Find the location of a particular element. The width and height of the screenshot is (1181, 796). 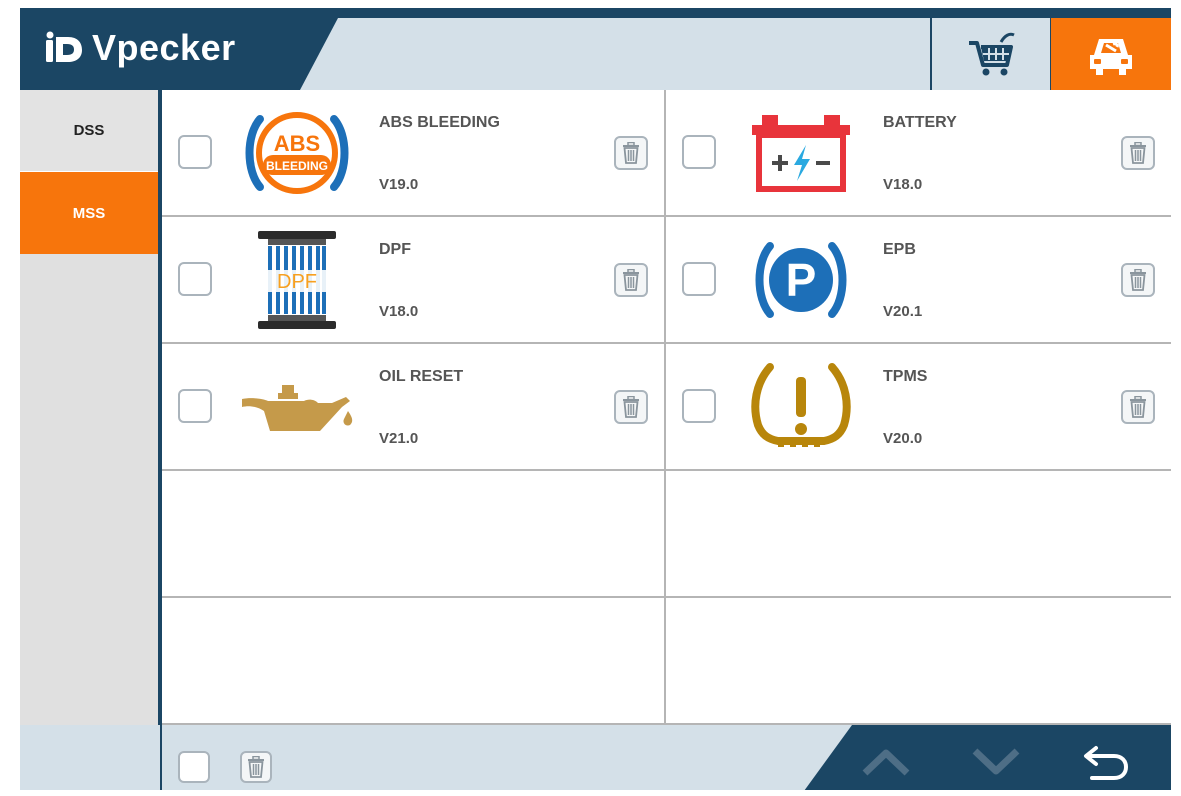

brand-name: Vpecker is located at coordinates (164, 47).